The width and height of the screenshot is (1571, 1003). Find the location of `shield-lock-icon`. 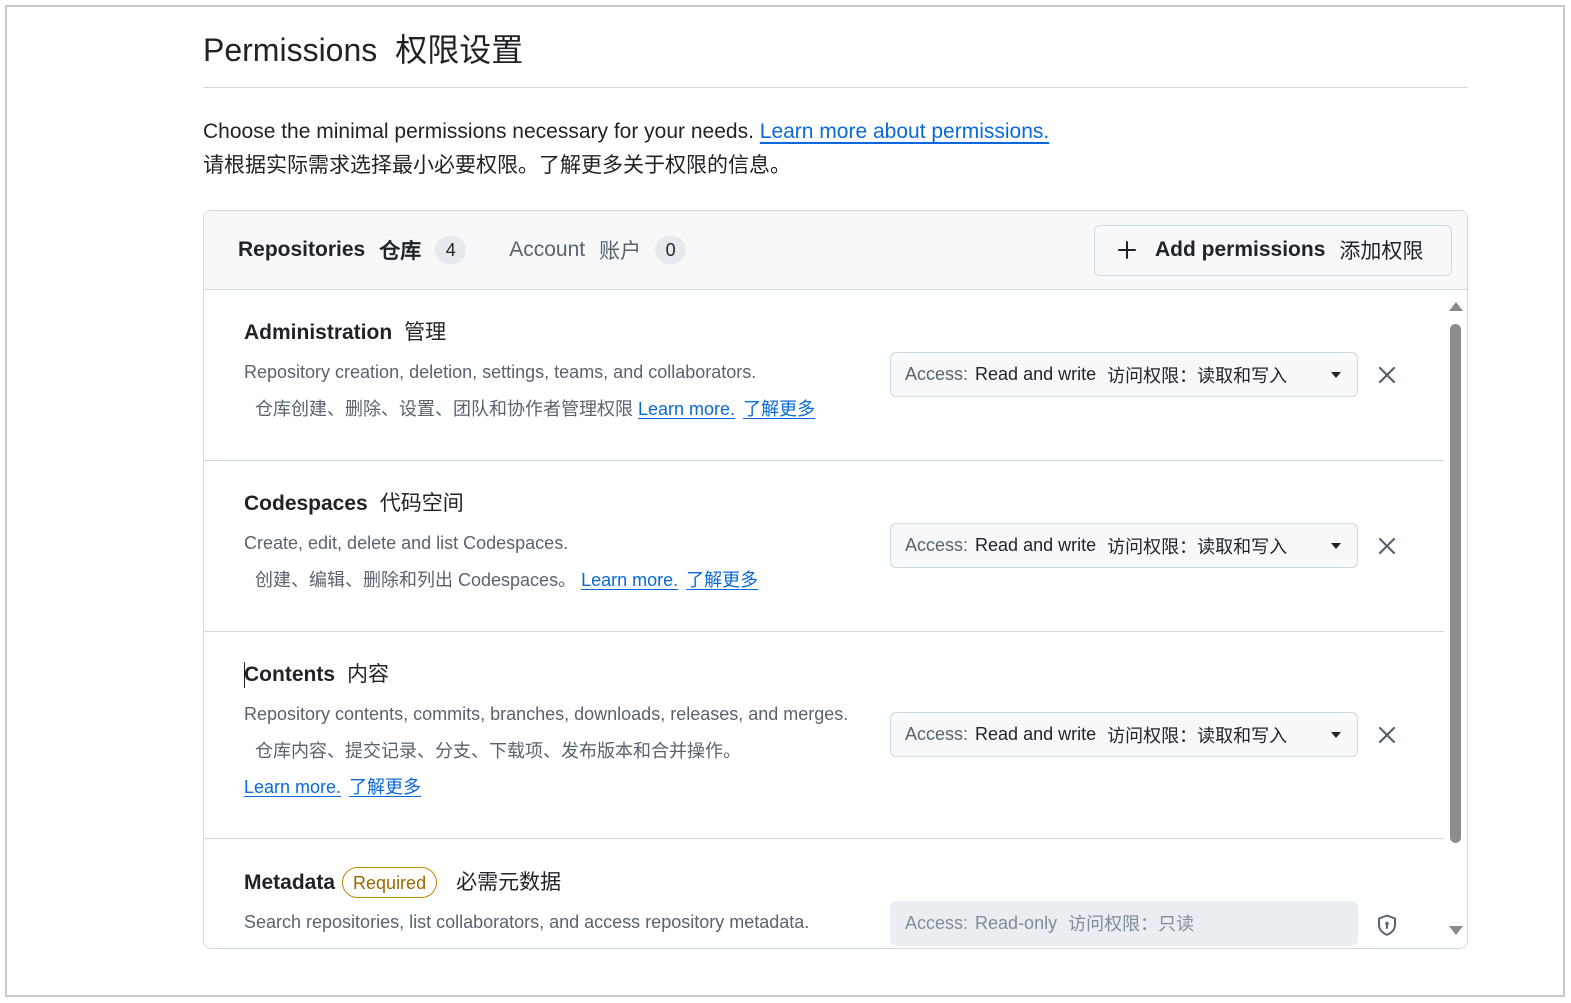

shield-lock-icon is located at coordinates (1387, 925).